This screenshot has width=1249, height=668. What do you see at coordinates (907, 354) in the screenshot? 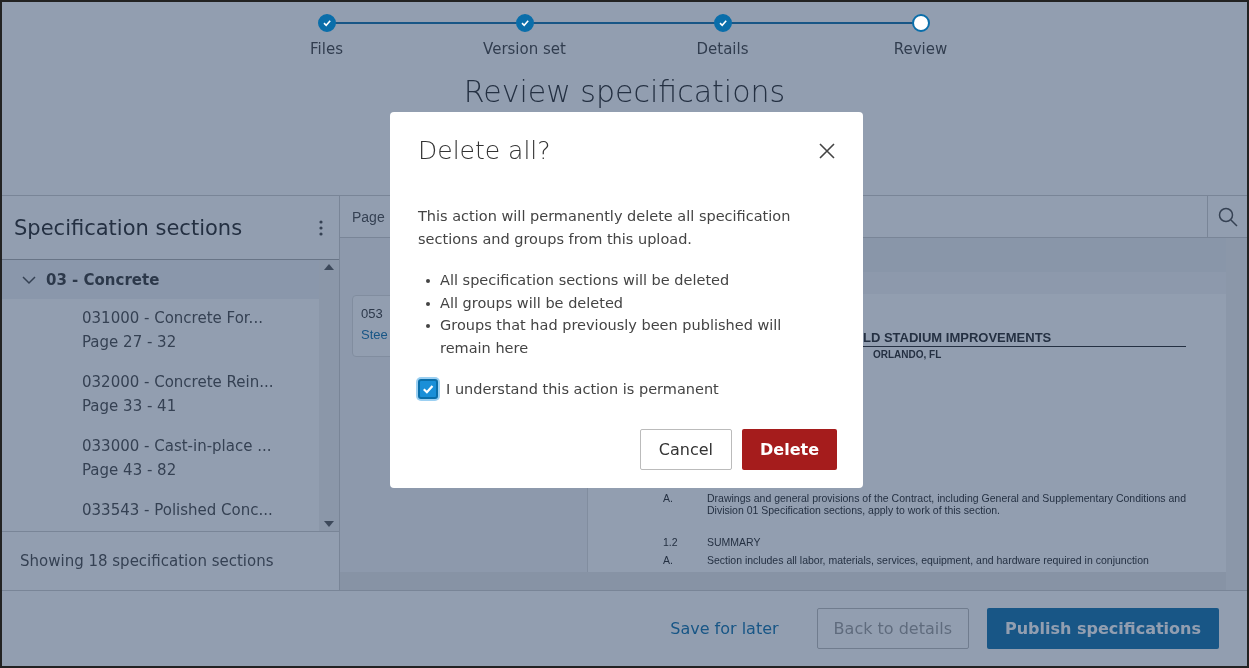
I see `document-subheading: ORLANDO, FL` at bounding box center [907, 354].